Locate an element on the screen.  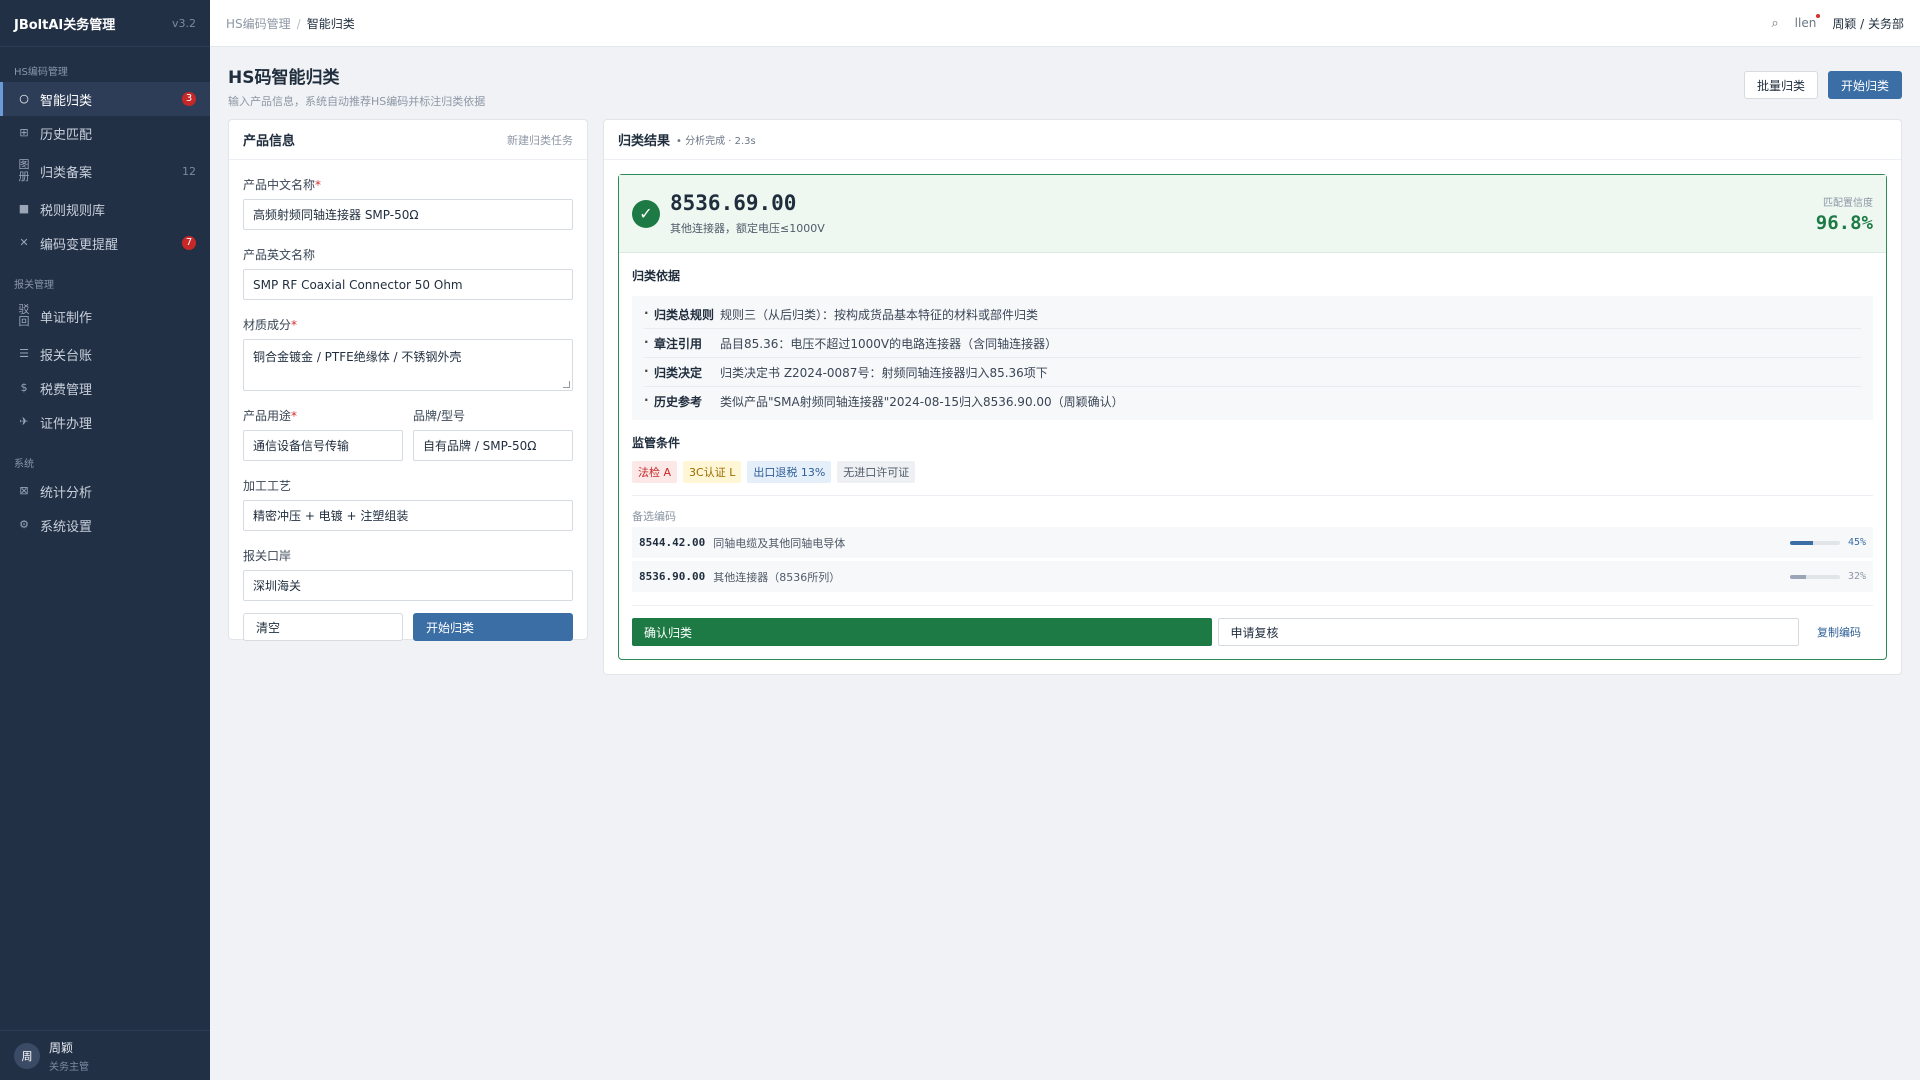
new-task-link: 新建归类任务 is located at coordinates (540, 140).